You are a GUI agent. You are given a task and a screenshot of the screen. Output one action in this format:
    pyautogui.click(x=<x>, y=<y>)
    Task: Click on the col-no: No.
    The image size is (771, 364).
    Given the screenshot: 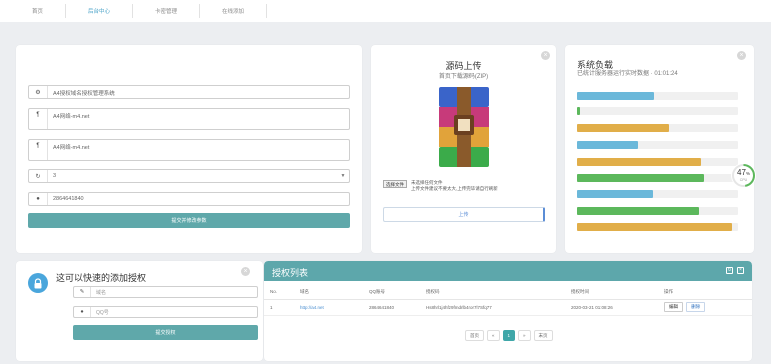 What is the action you would take?
    pyautogui.click(x=279, y=292)
    